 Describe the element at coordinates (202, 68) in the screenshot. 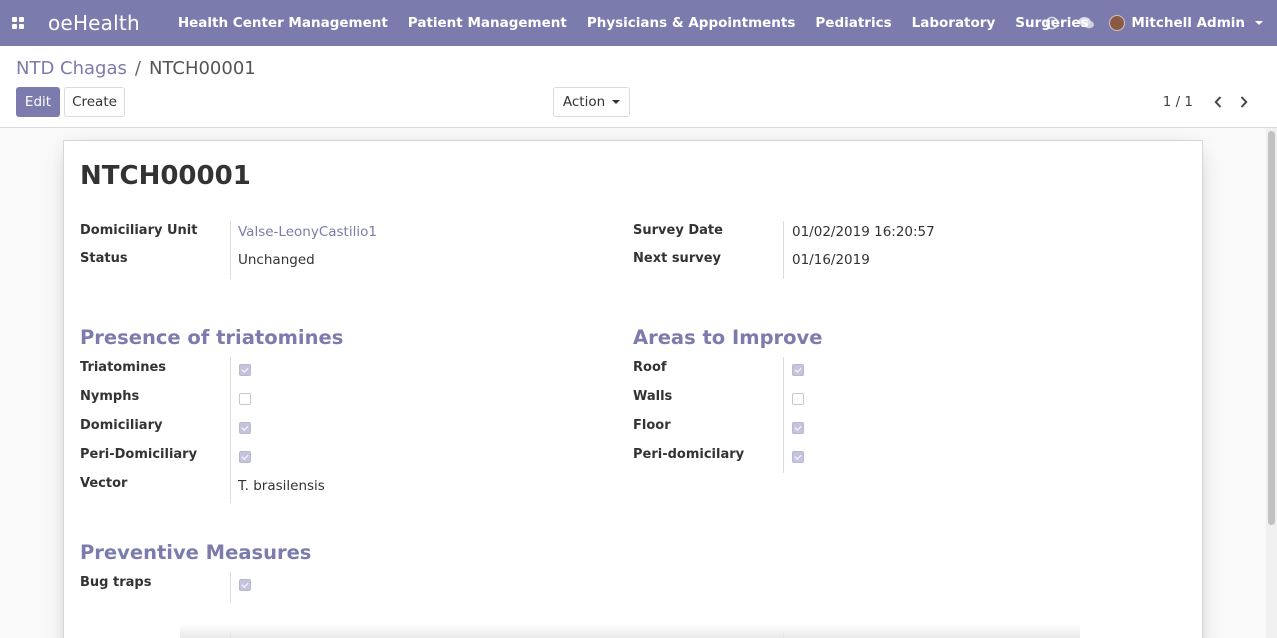

I see `breadcrumb-current: NTCH00001` at that location.